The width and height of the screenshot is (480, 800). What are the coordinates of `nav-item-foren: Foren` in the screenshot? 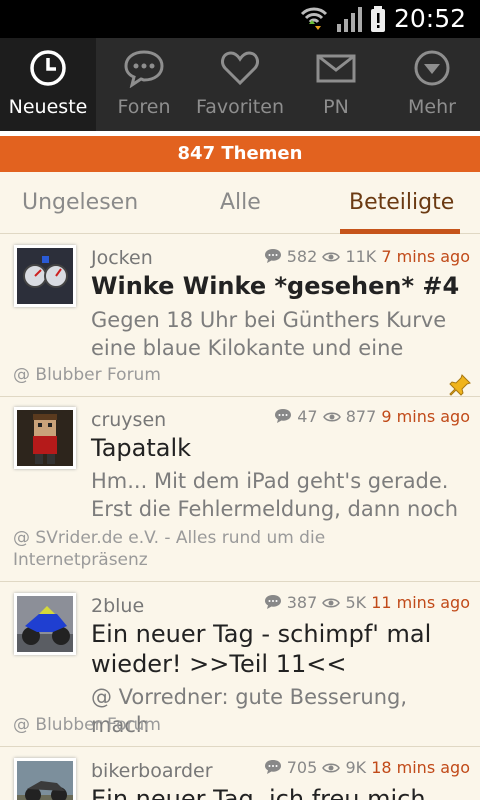 It's located at (144, 84).